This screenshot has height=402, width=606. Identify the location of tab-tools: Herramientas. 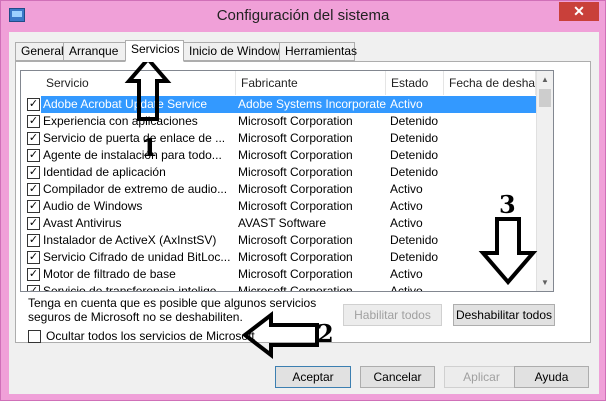
(318, 51).